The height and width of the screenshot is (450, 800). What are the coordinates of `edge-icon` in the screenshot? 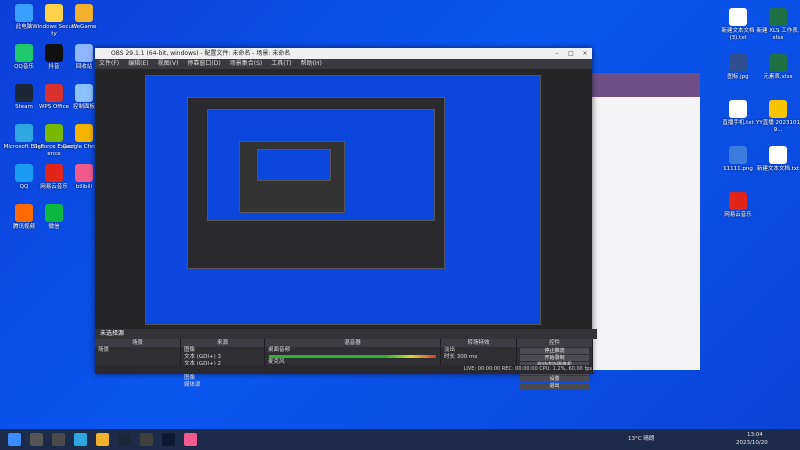 It's located at (80, 439).